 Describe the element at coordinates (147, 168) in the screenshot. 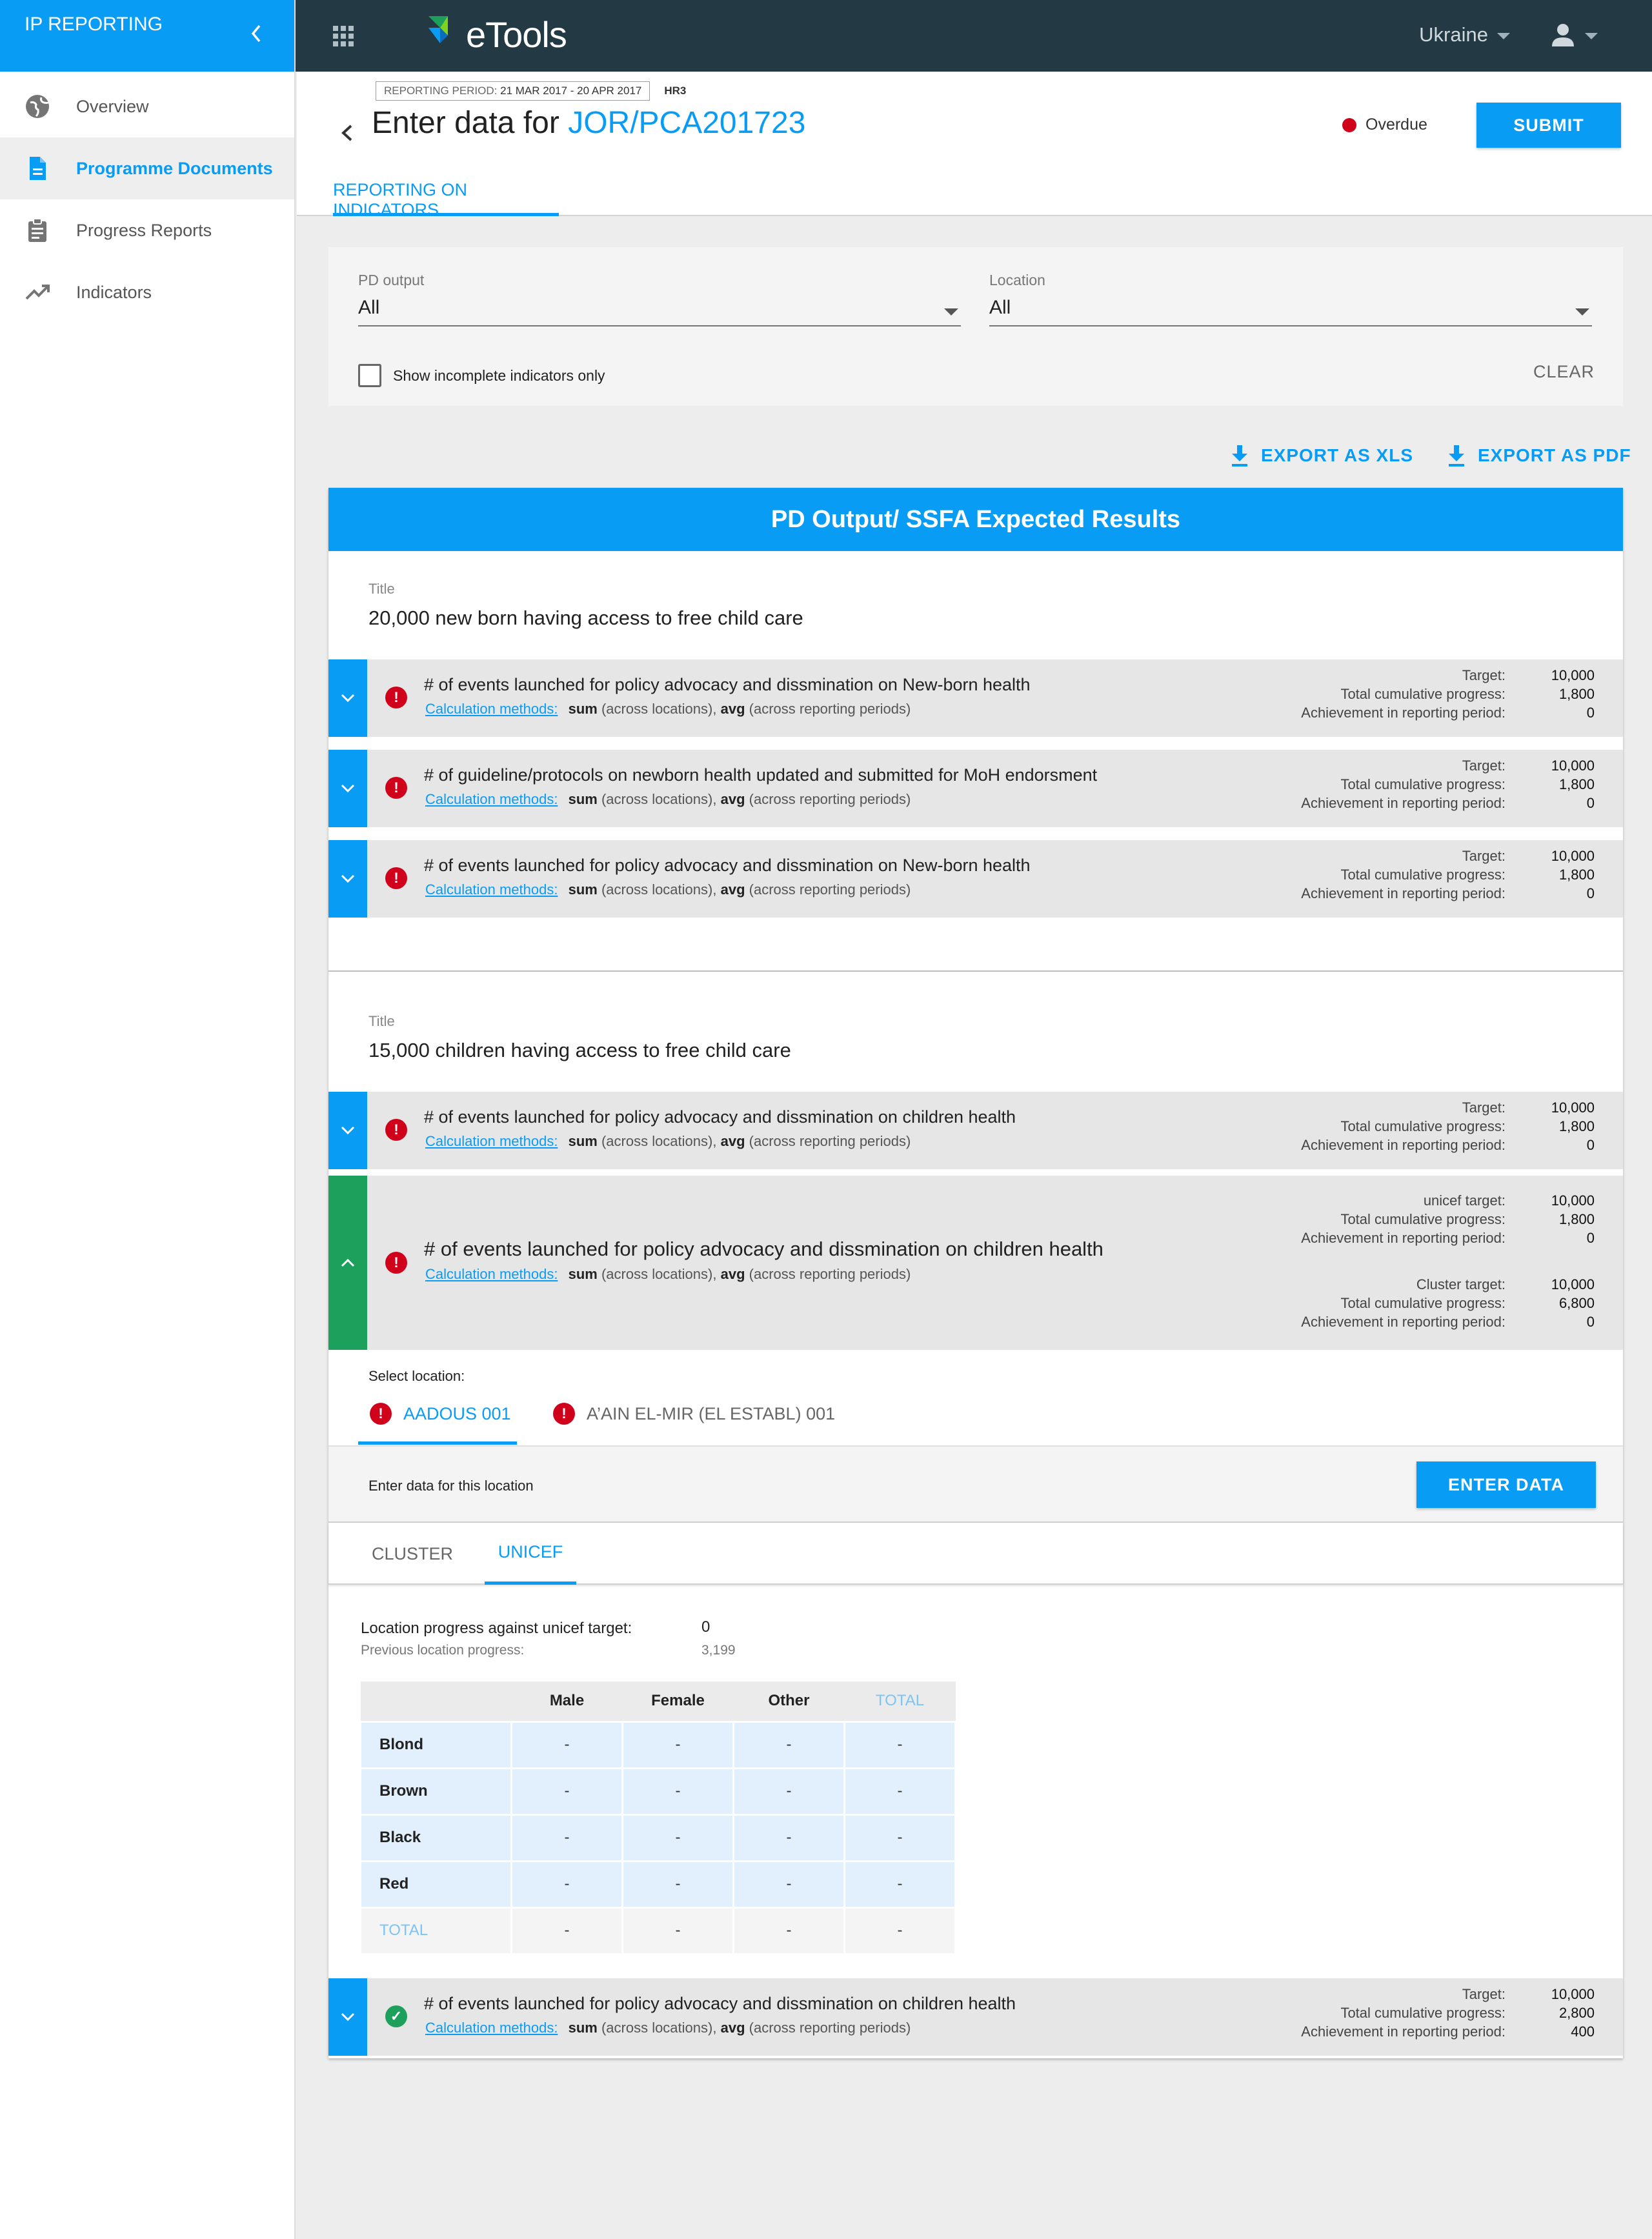

I see `sidebar-item-programme-documents: Programme Documents` at that location.